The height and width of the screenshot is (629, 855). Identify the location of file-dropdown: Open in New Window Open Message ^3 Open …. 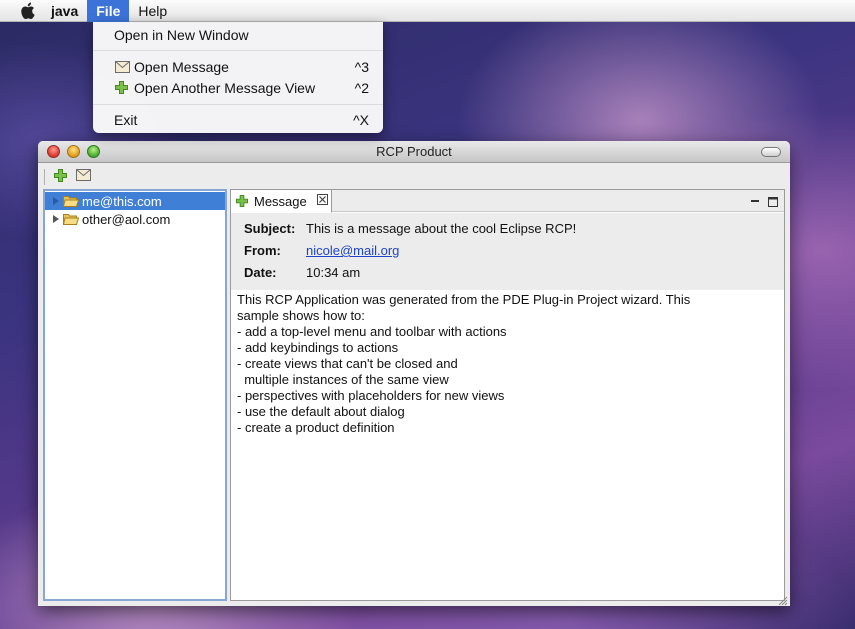
(238, 77).